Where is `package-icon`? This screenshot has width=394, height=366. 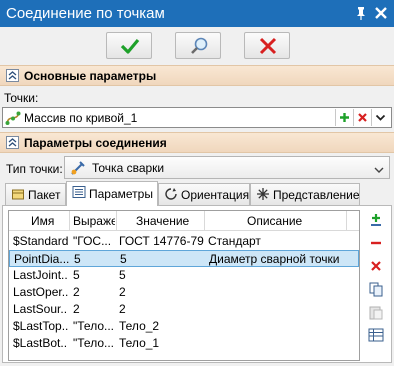
package-icon is located at coordinates (18, 195).